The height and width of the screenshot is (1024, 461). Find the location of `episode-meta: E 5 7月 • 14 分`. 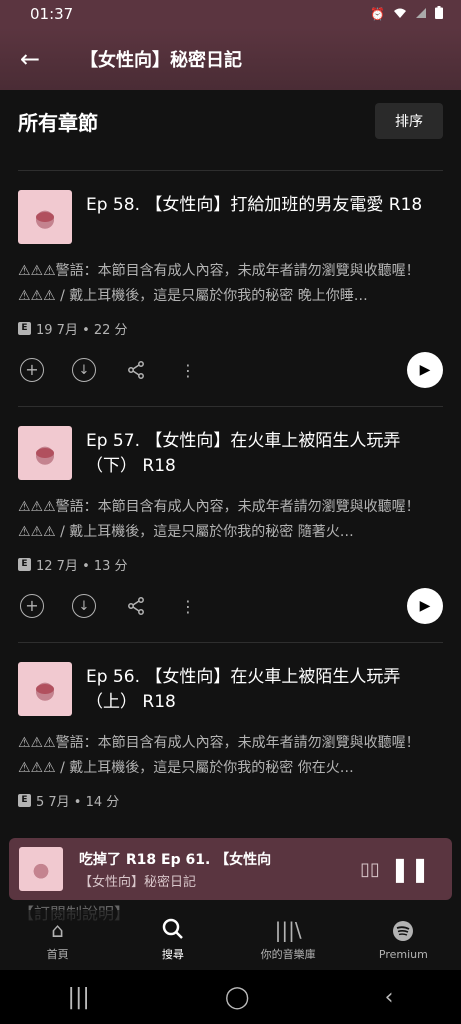

episode-meta: E 5 7月 • 14 分 is located at coordinates (68, 800).